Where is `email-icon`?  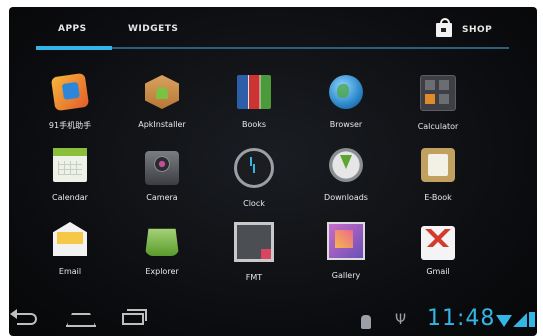 email-icon is located at coordinates (70, 239).